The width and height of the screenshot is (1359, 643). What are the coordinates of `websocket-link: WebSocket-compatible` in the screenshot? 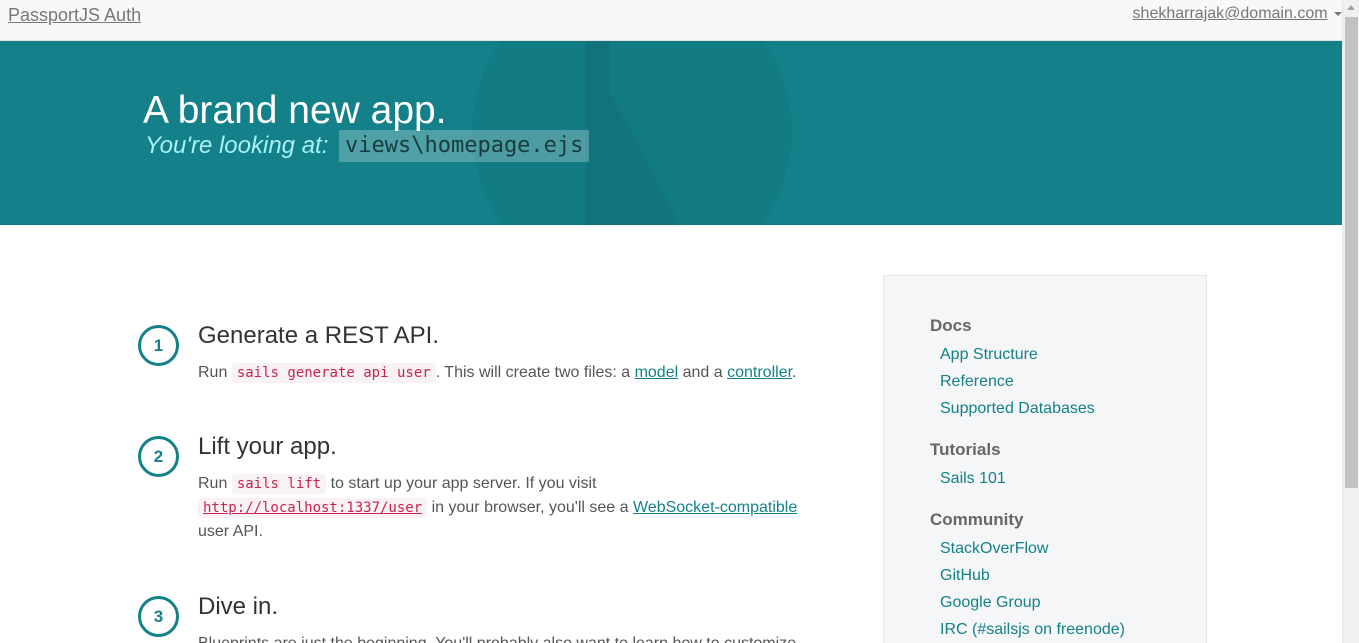 It's located at (715, 507).